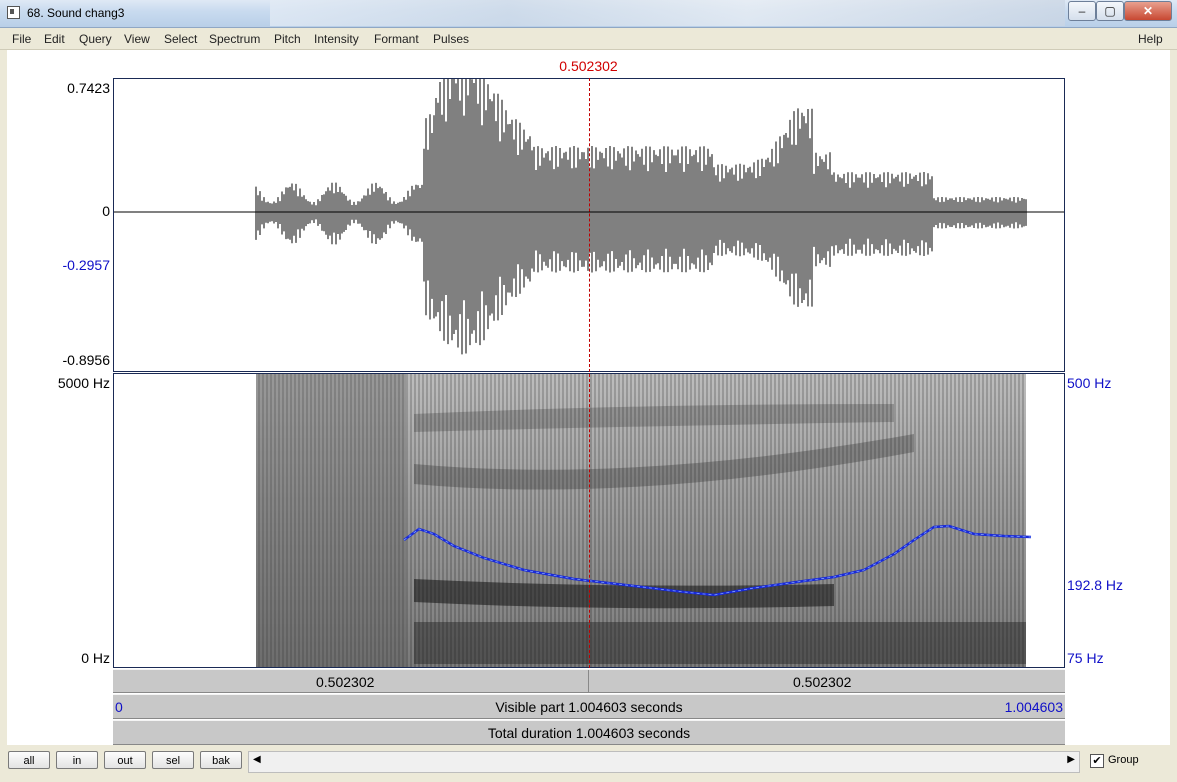 The height and width of the screenshot is (782, 1177). I want to click on cursor-time-label: 0.502302, so click(588, 66).